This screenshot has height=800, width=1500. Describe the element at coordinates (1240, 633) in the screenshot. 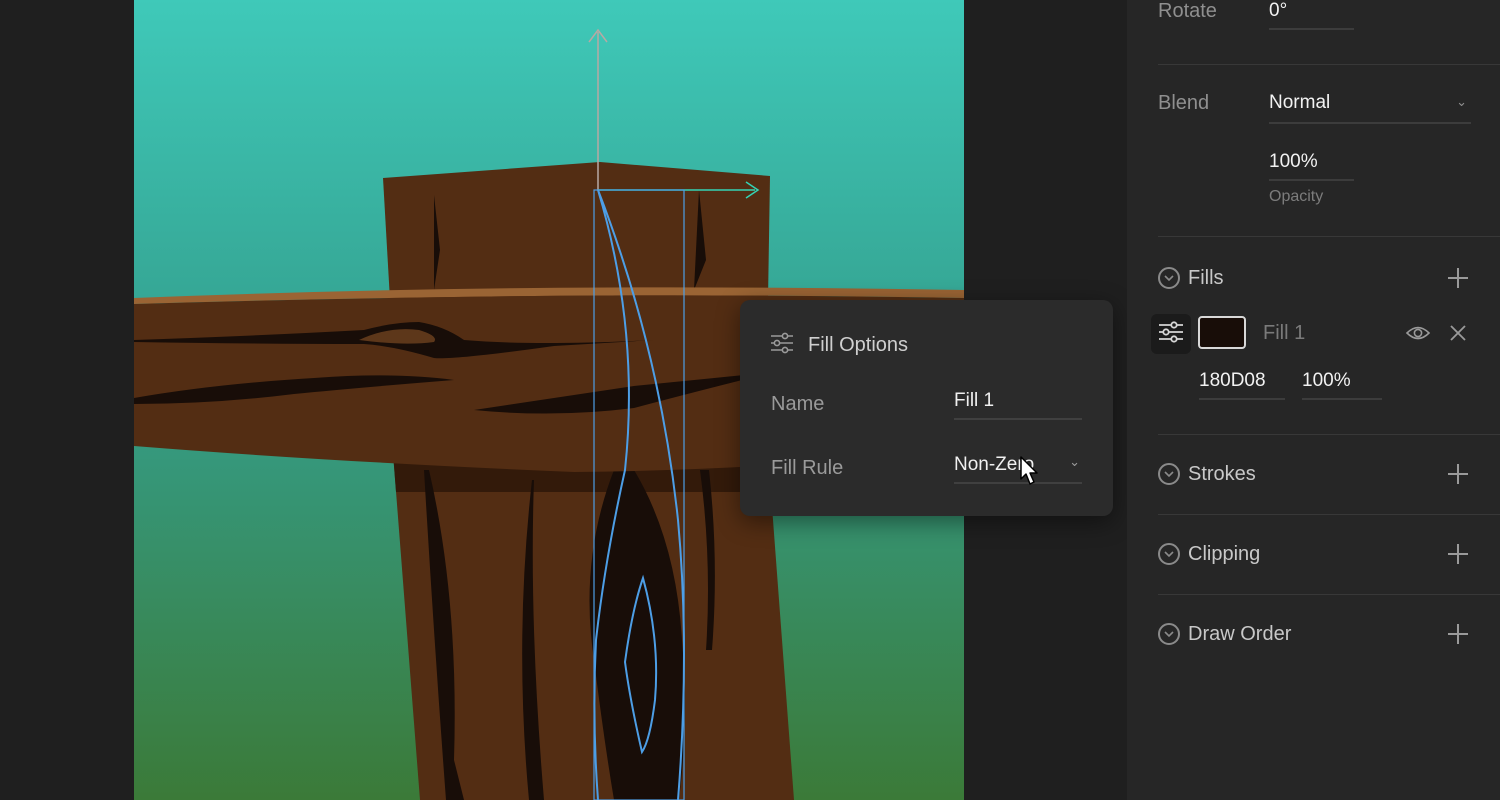

I see `draw-order-title: Draw Order` at that location.